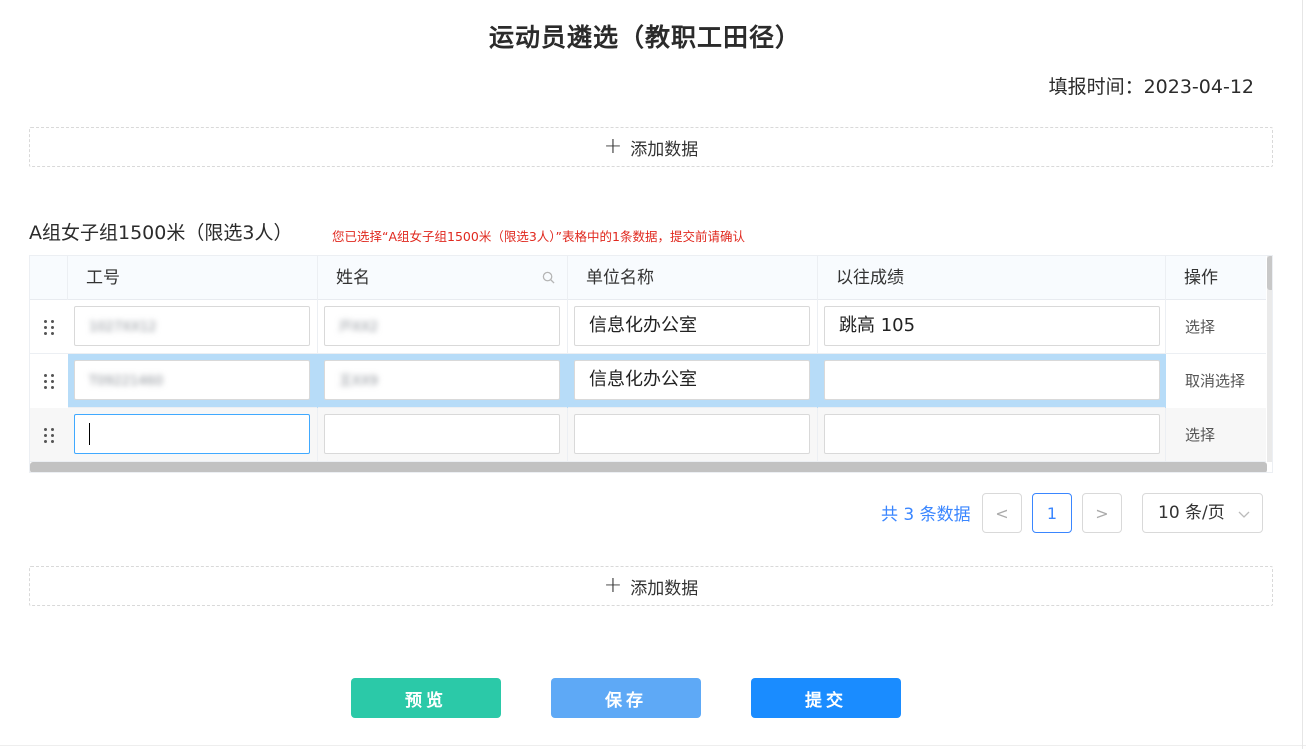  What do you see at coordinates (1052, 513) in the screenshot?
I see `page-number-button: 1` at bounding box center [1052, 513].